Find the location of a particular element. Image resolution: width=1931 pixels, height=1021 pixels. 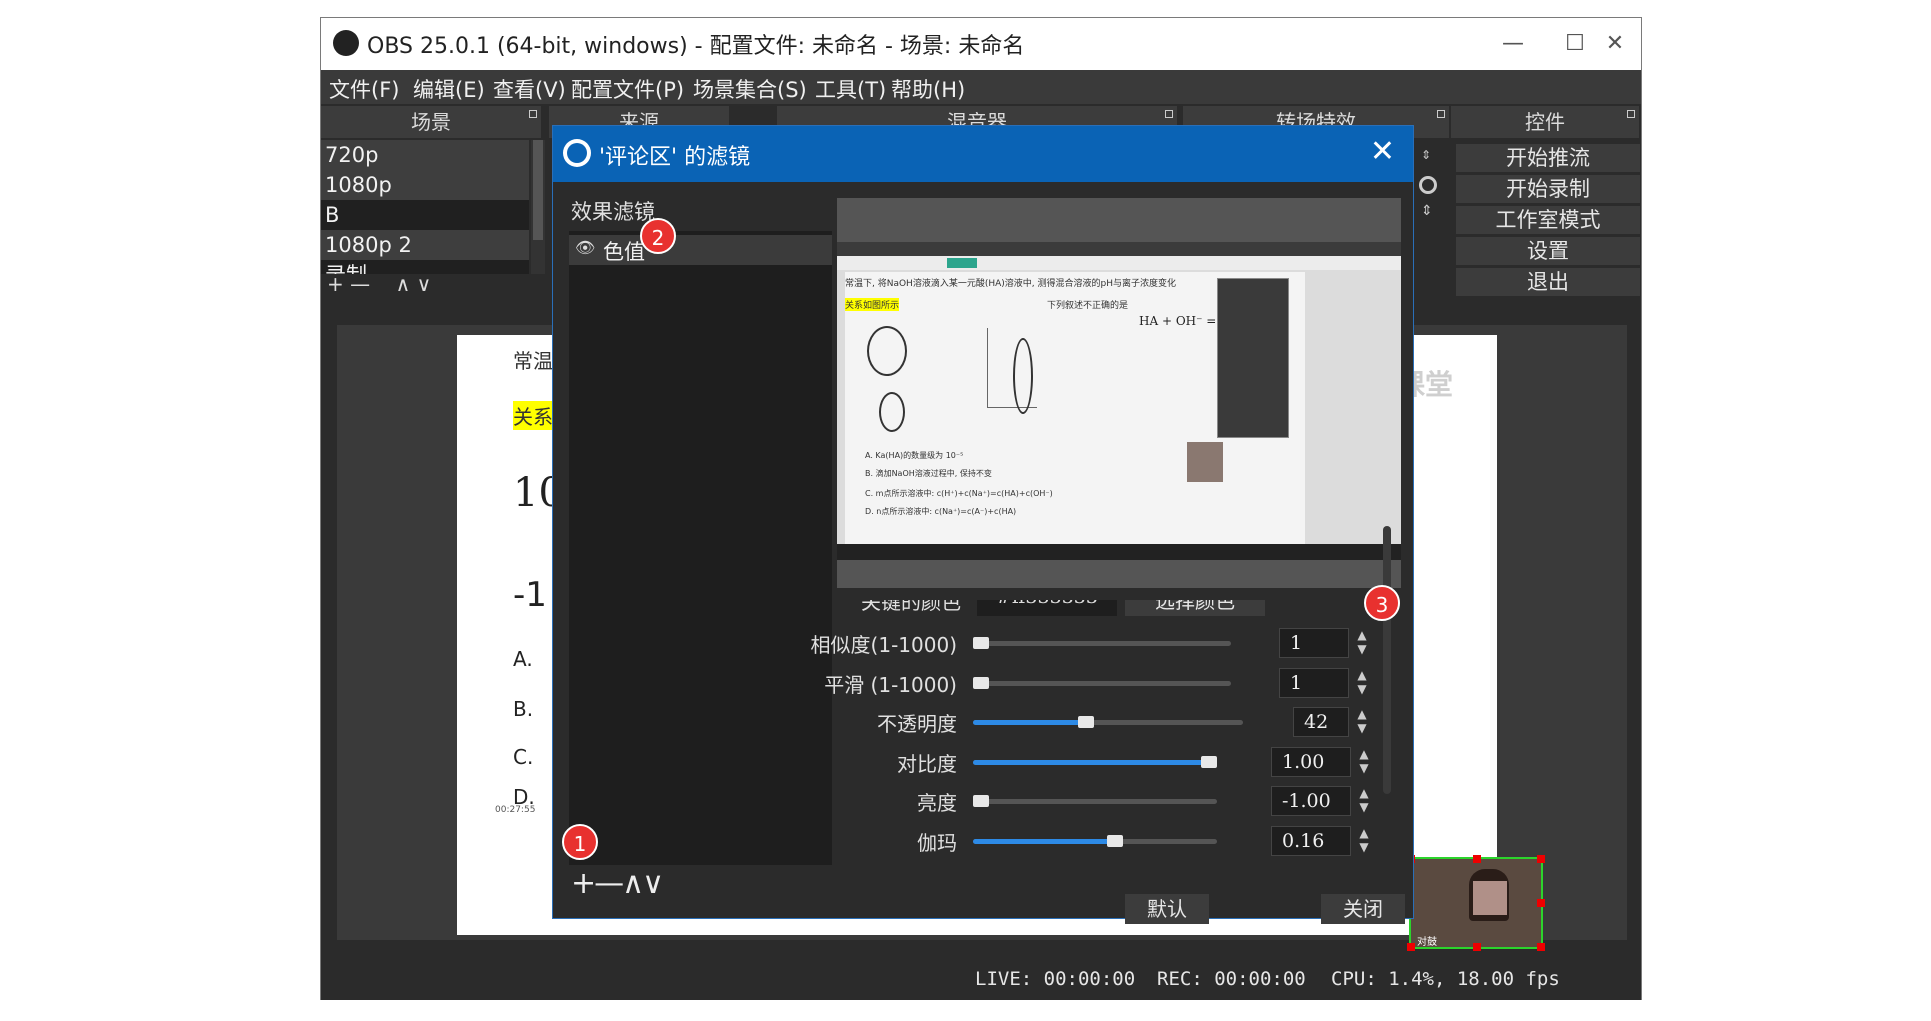

exit-button: 退出 is located at coordinates (1548, 282).